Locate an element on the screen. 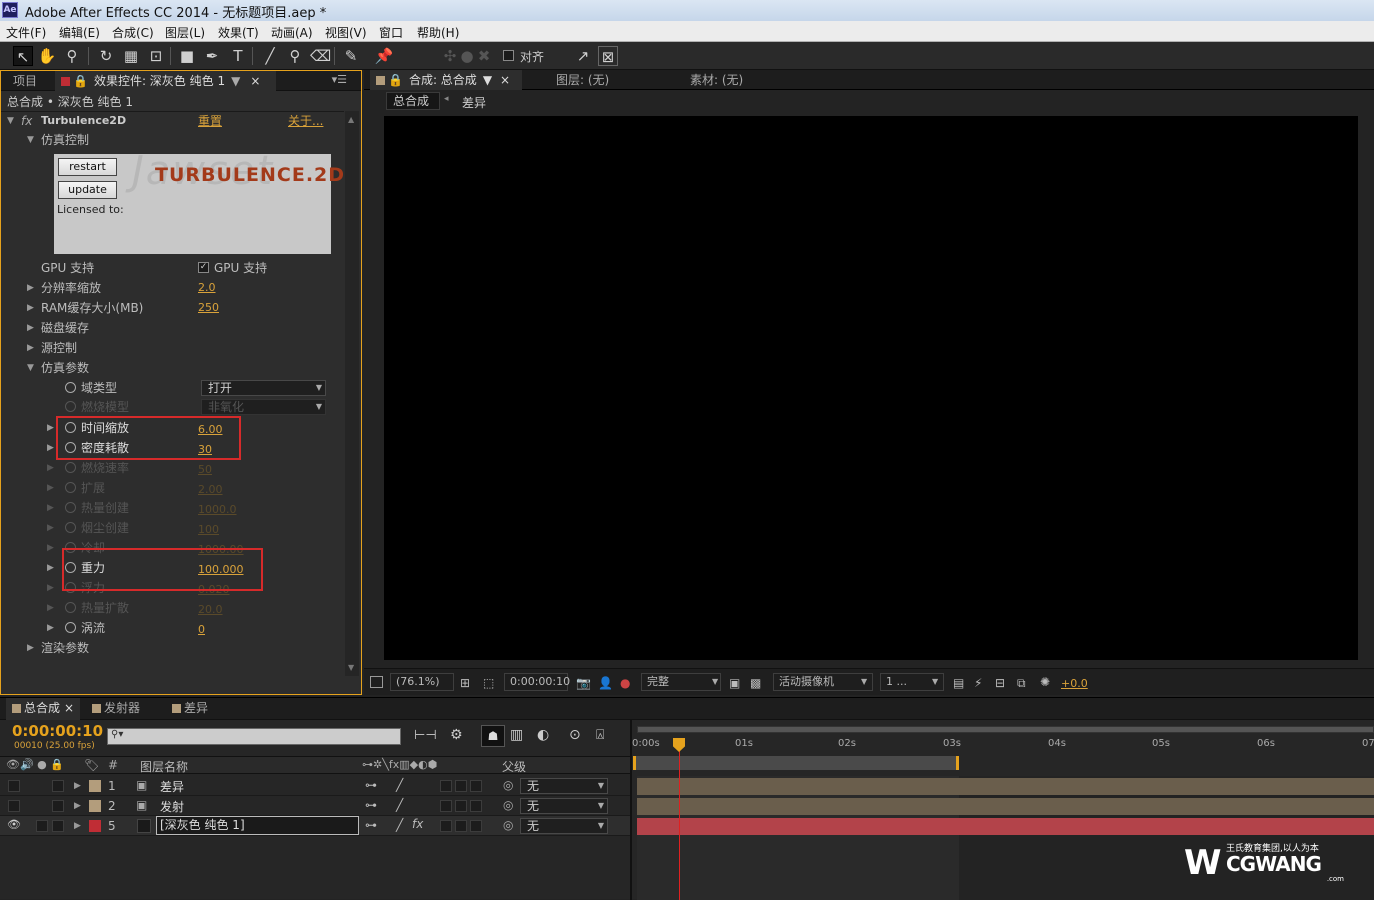 The image size is (1374, 900). hand-tool-icon: ✋ is located at coordinates (47, 56).